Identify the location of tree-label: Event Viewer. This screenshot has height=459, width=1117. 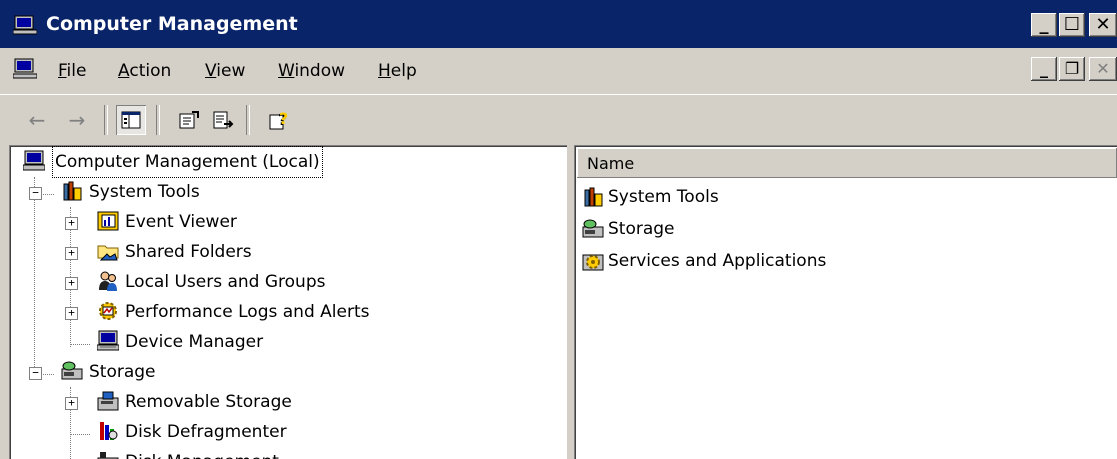
(181, 222).